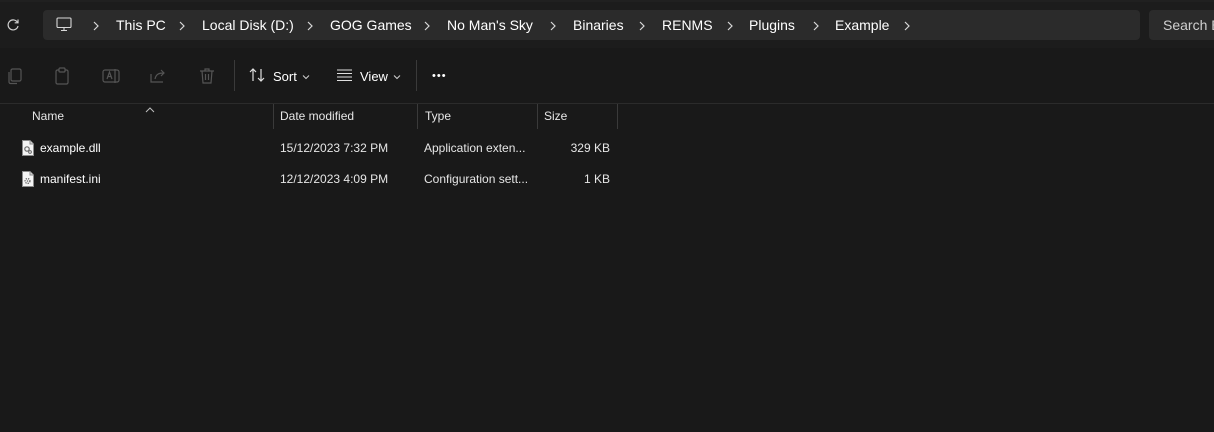 This screenshot has height=432, width=1214. Describe the element at coordinates (158, 76) in the screenshot. I see `share-icon` at that location.